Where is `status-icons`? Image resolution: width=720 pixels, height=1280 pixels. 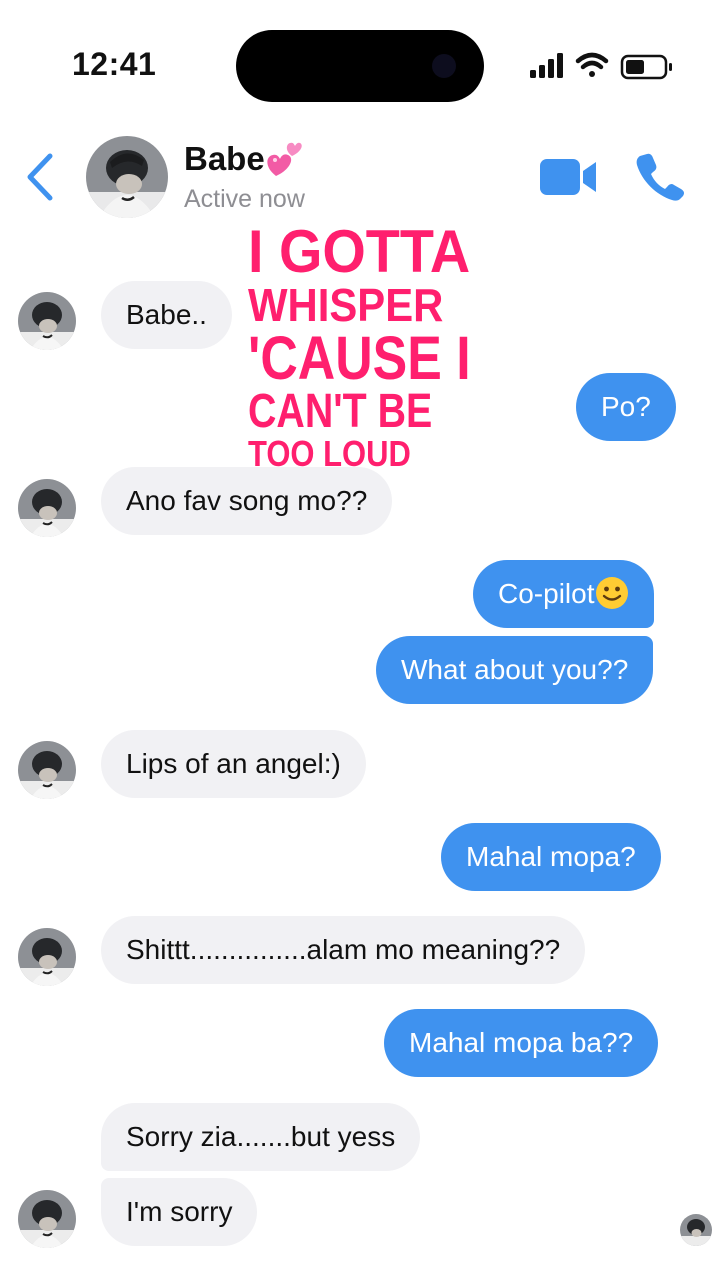 status-icons is located at coordinates (601, 66).